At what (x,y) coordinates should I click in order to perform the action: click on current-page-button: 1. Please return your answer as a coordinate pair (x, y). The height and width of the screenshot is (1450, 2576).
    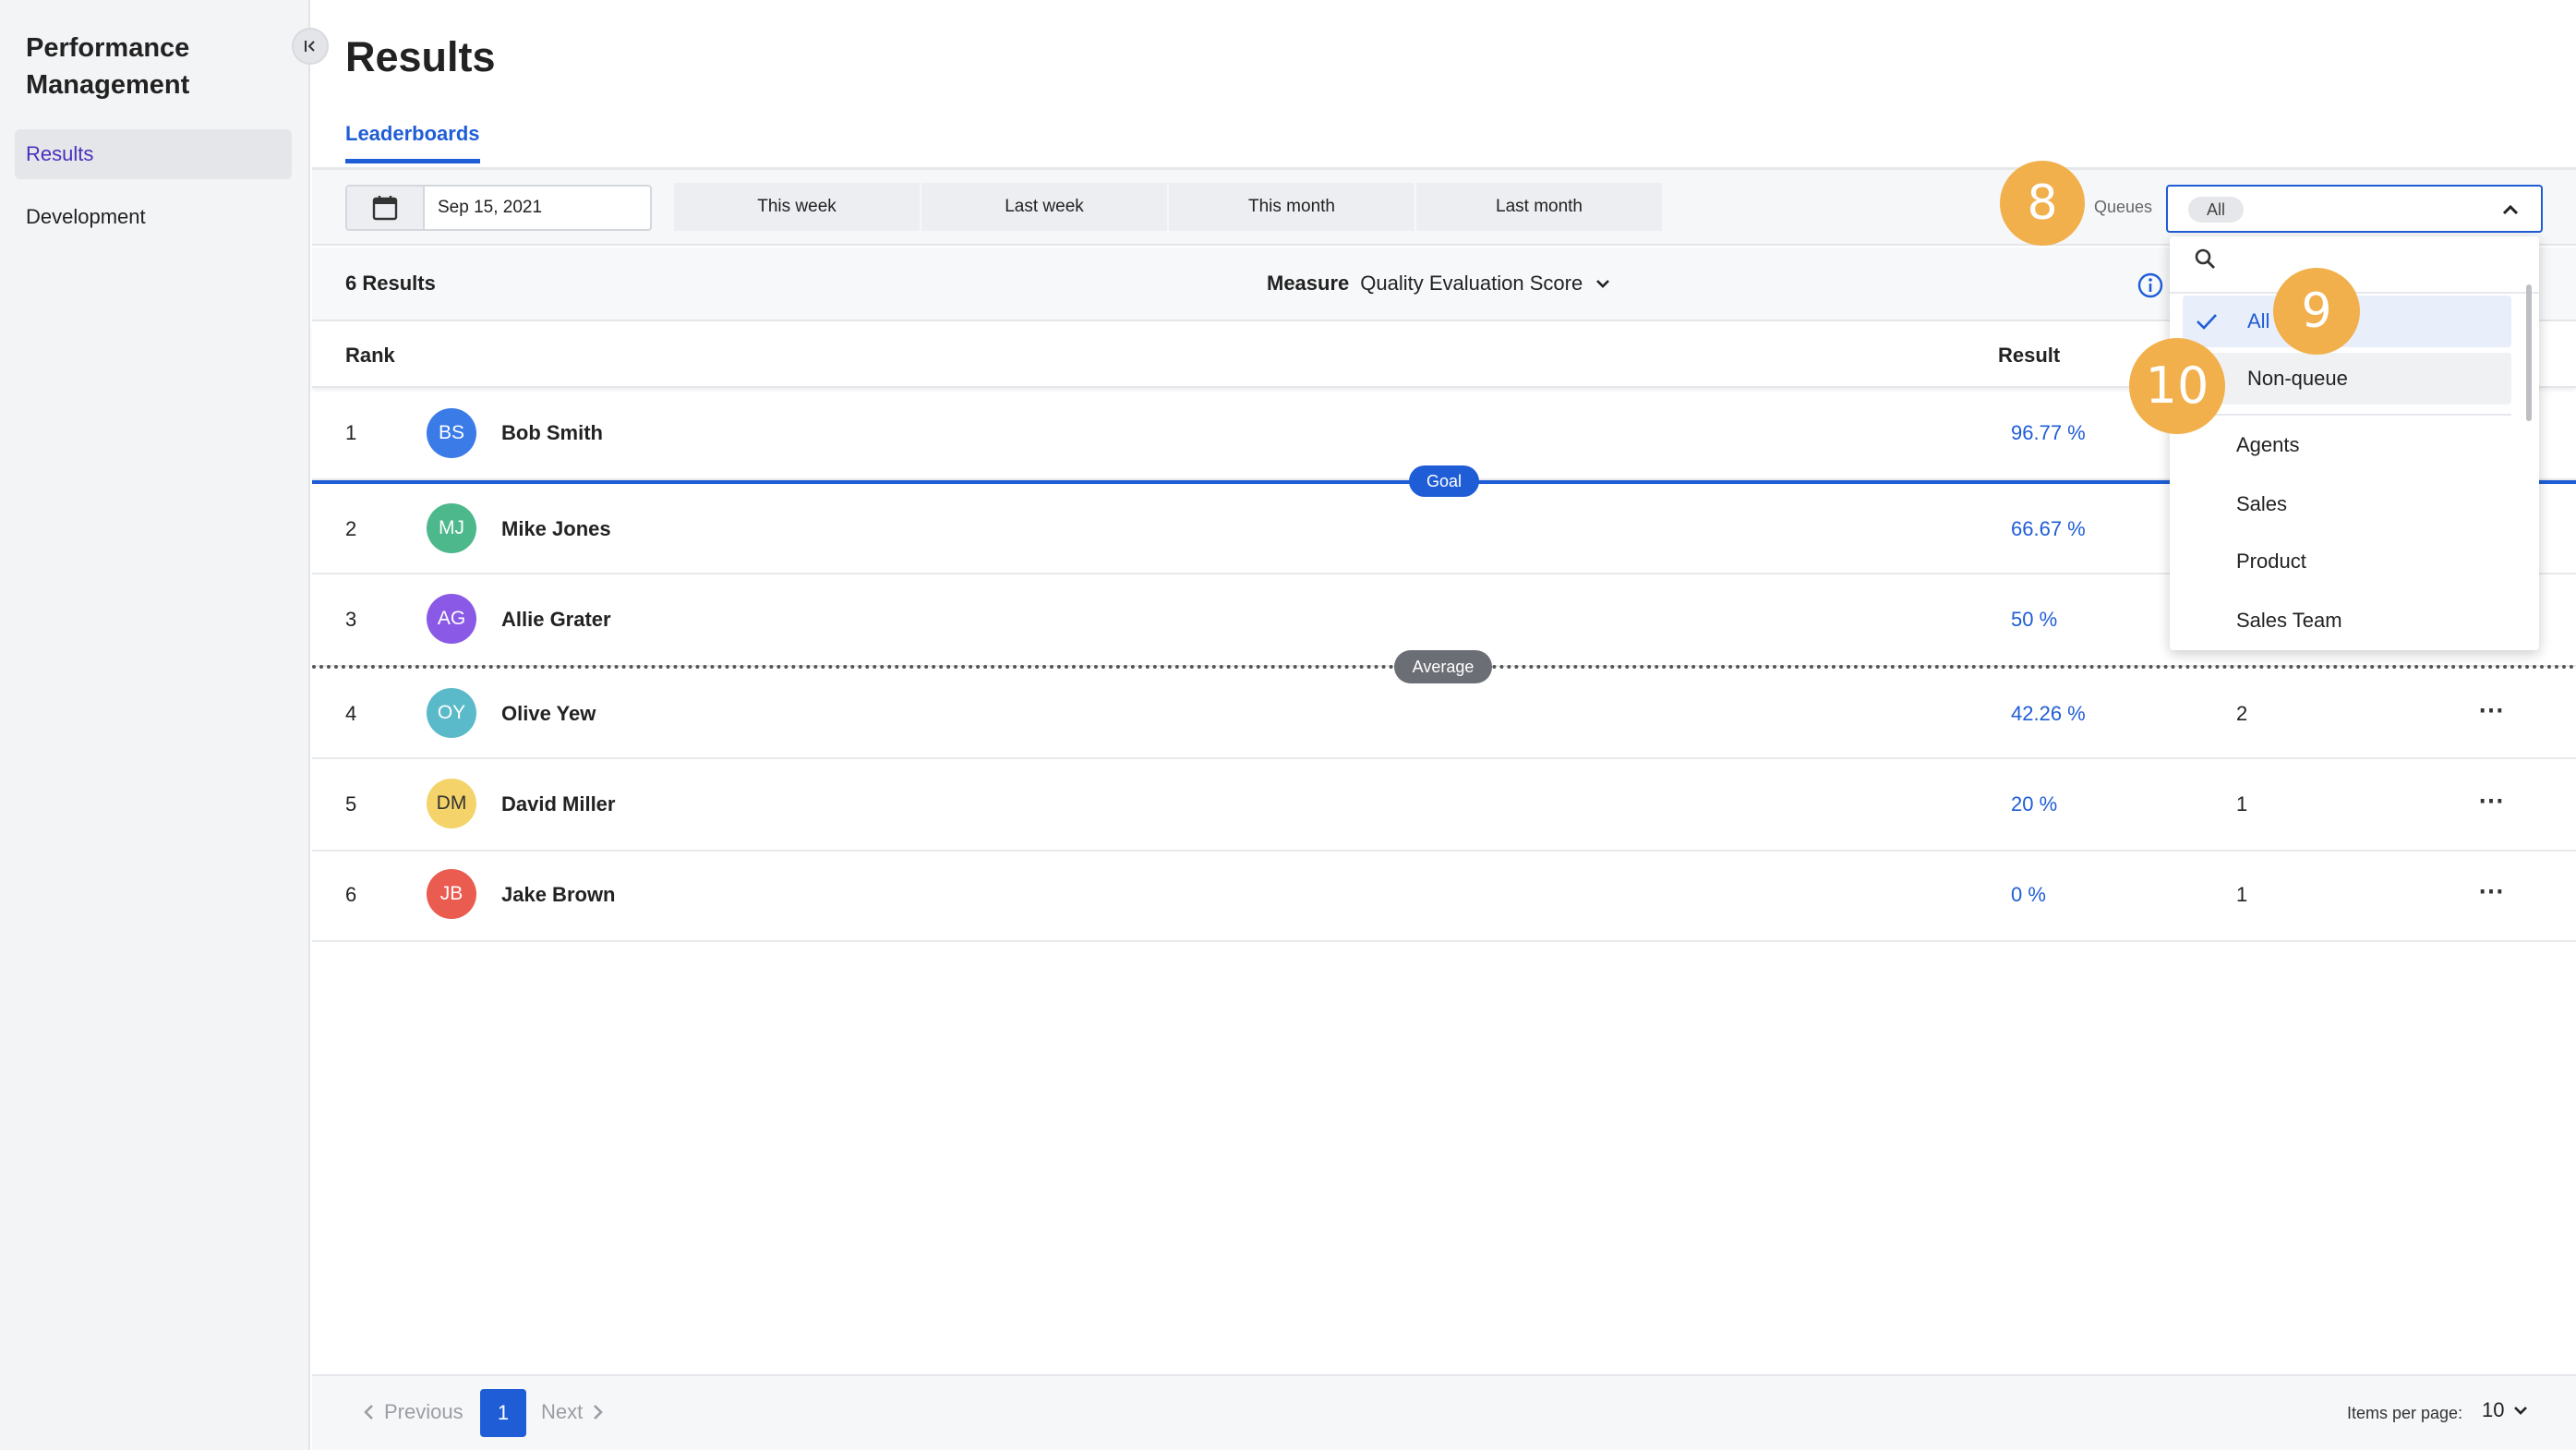
    Looking at the image, I should click on (503, 1413).